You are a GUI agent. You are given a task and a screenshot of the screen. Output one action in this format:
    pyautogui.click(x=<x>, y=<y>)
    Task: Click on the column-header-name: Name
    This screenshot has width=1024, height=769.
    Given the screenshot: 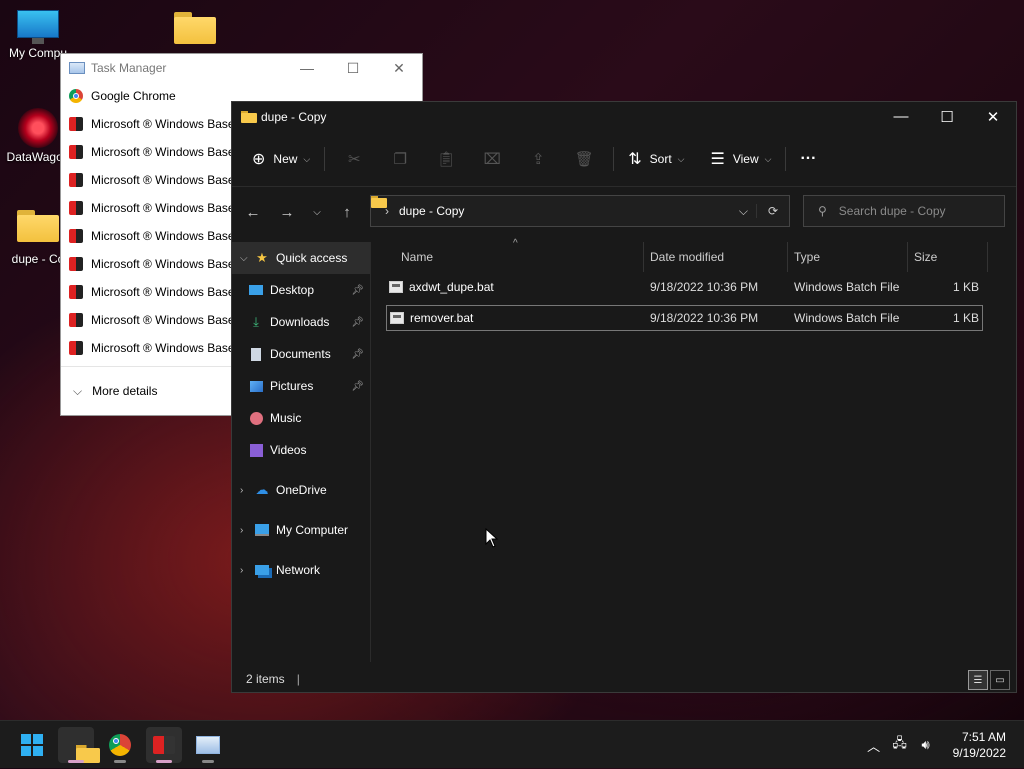 What is the action you would take?
    pyautogui.click(x=519, y=257)
    